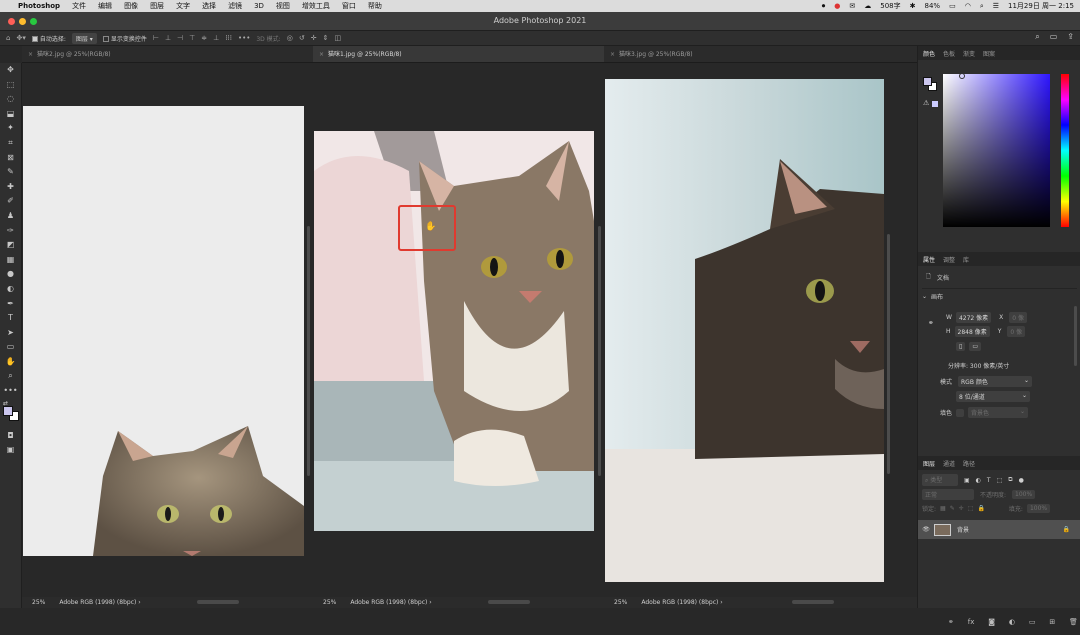 This screenshot has width=1080, height=635. What do you see at coordinates (969, 463) in the screenshot?
I see `tab-paths: 路径` at bounding box center [969, 463].